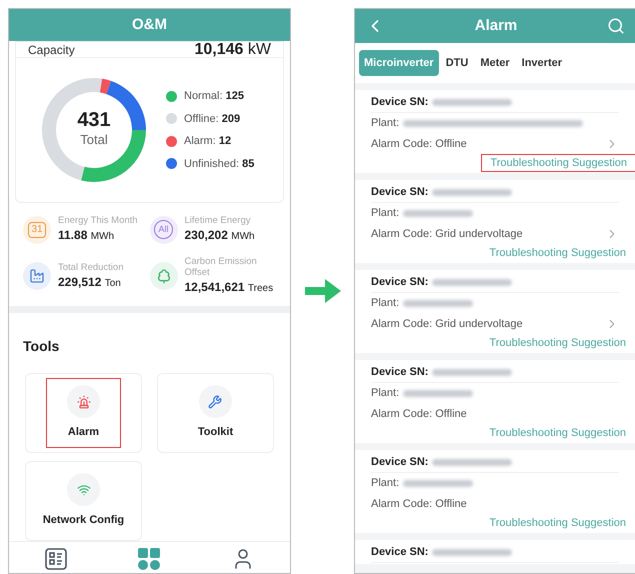 The image size is (635, 574). I want to click on category-tab: Inverter, so click(542, 63).